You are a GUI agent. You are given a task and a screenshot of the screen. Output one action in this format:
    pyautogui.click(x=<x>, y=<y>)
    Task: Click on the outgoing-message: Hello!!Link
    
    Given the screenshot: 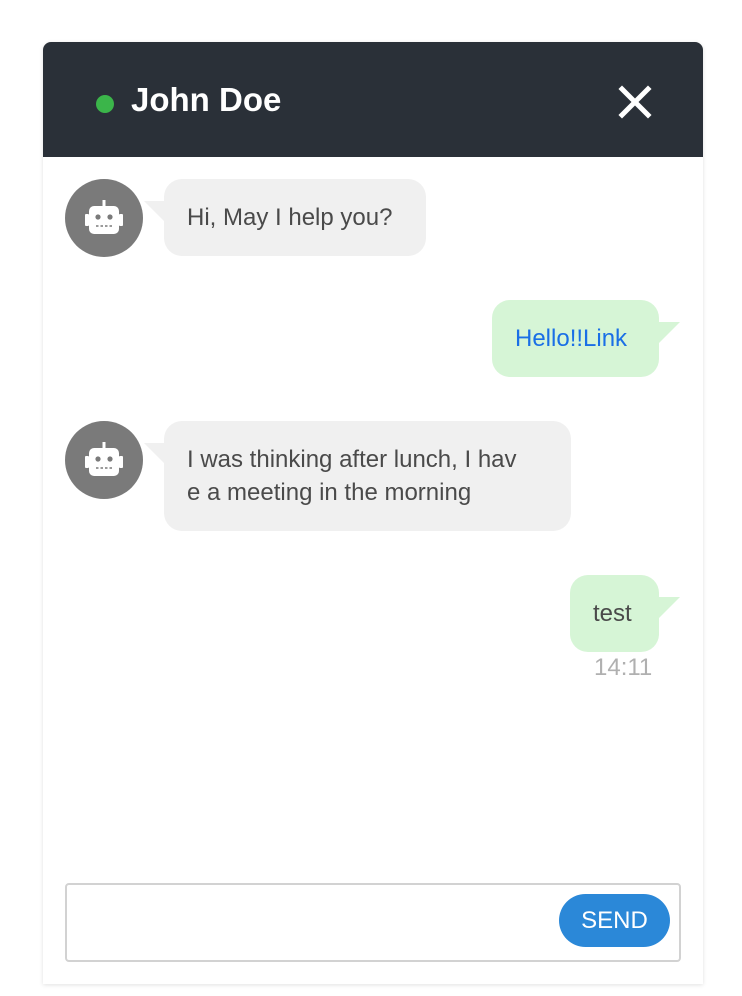 What is the action you would take?
    pyautogui.click(x=575, y=338)
    